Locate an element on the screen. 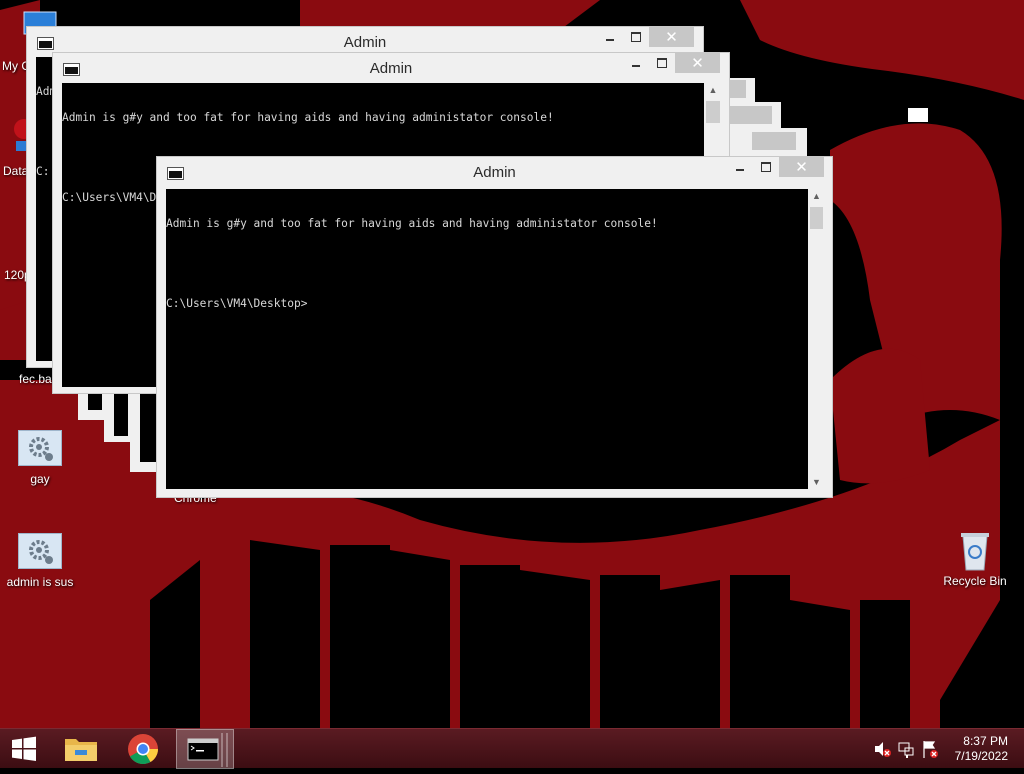 Image resolution: width=1024 pixels, height=774 pixels. desktop-icon-label-partial: fec.ba is located at coordinates (35, 379).